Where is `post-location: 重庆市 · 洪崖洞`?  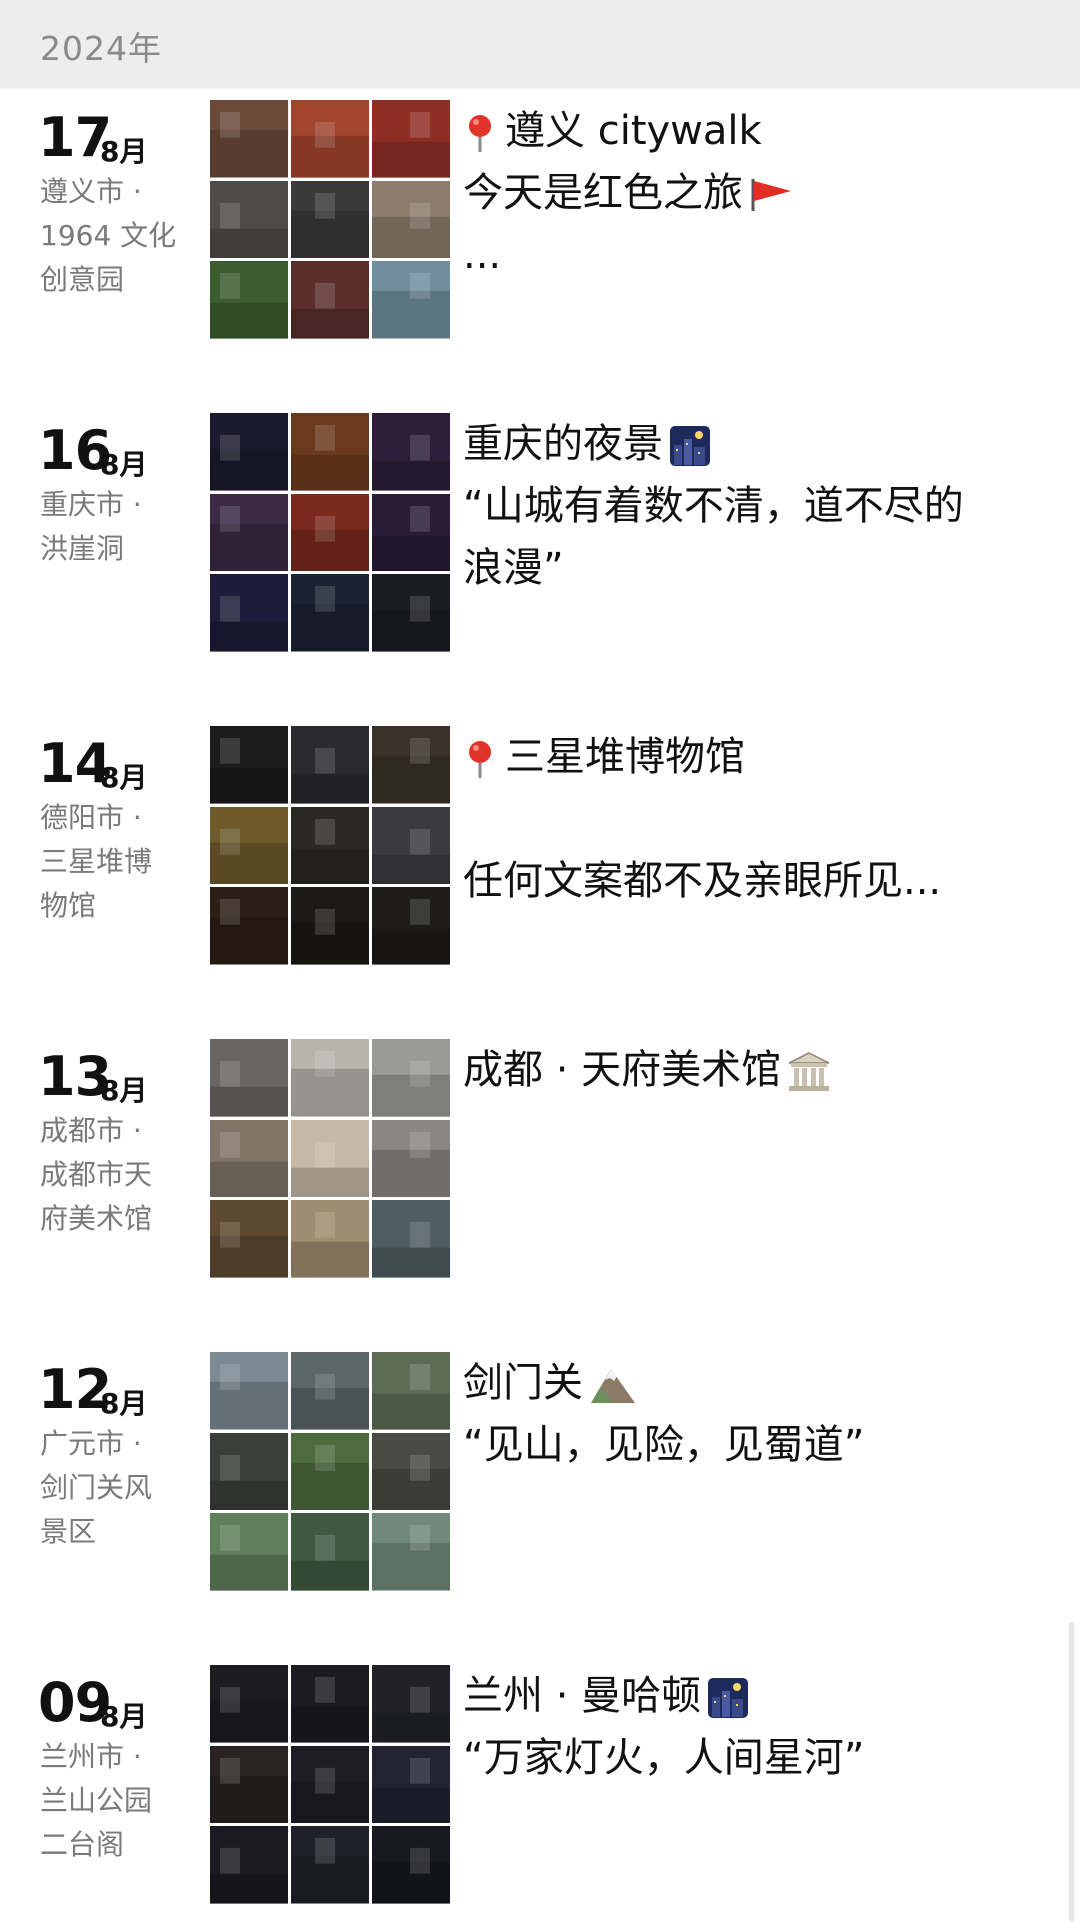
post-location: 重庆市 · 洪崖洞 is located at coordinates (110, 527).